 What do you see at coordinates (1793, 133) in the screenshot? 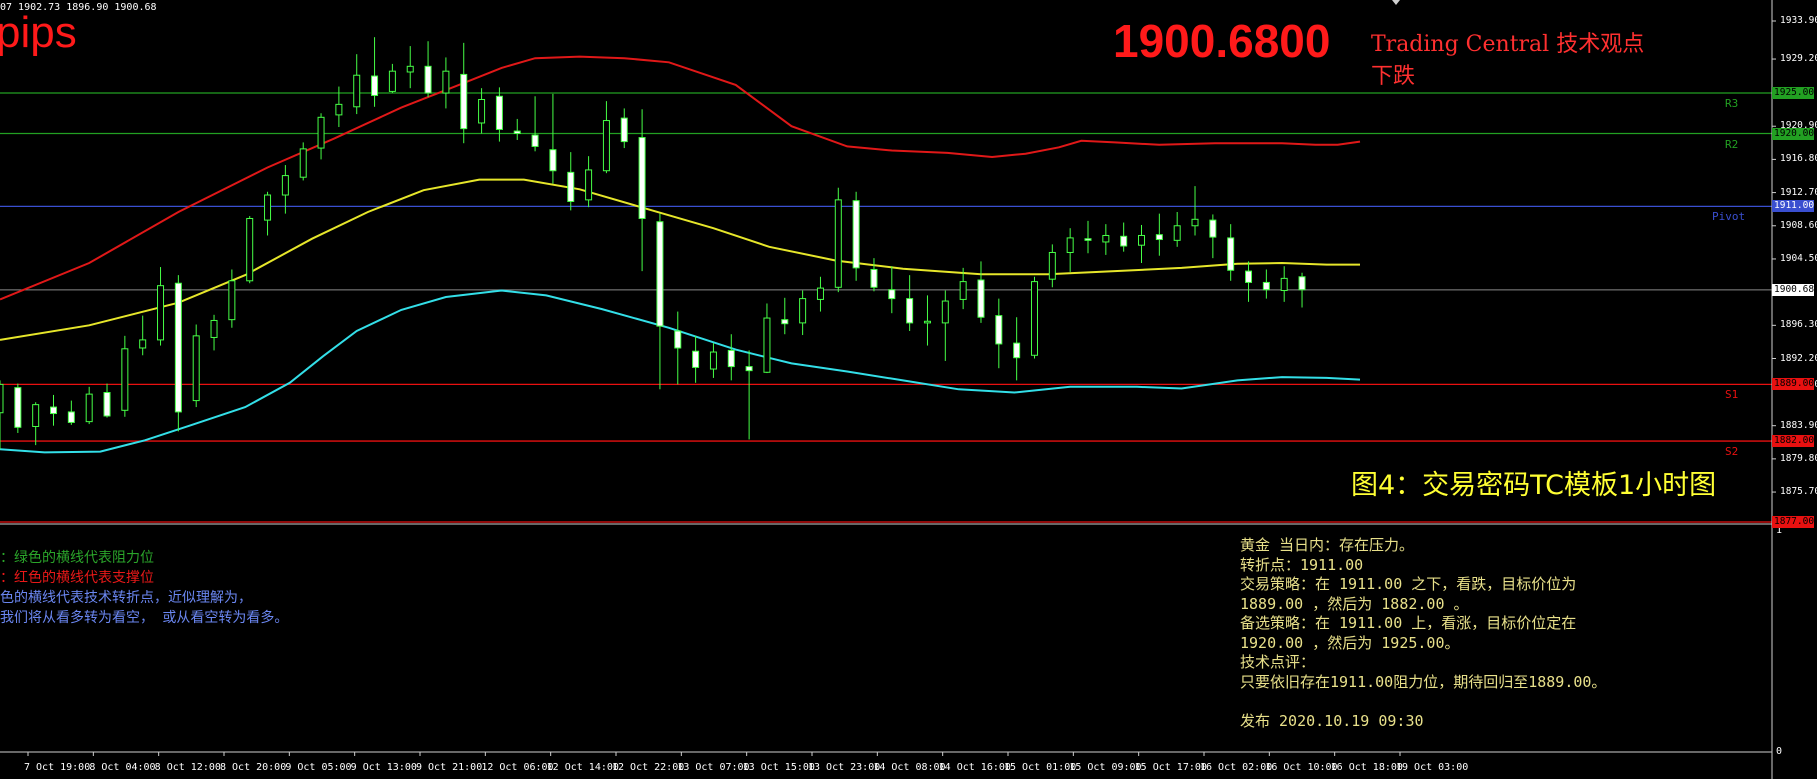
I see `level-price-tag: 1920.00` at bounding box center [1793, 133].